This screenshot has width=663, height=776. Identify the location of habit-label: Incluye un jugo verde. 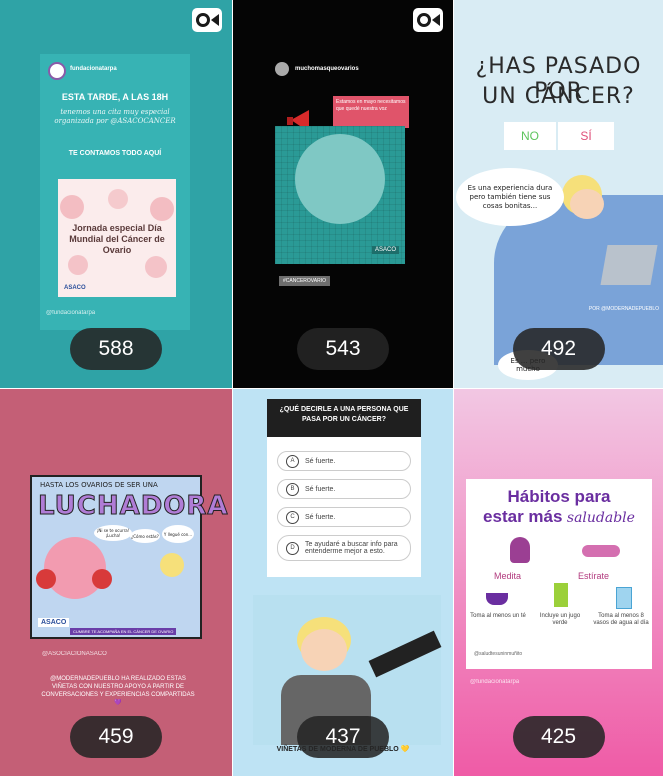
(560, 619).